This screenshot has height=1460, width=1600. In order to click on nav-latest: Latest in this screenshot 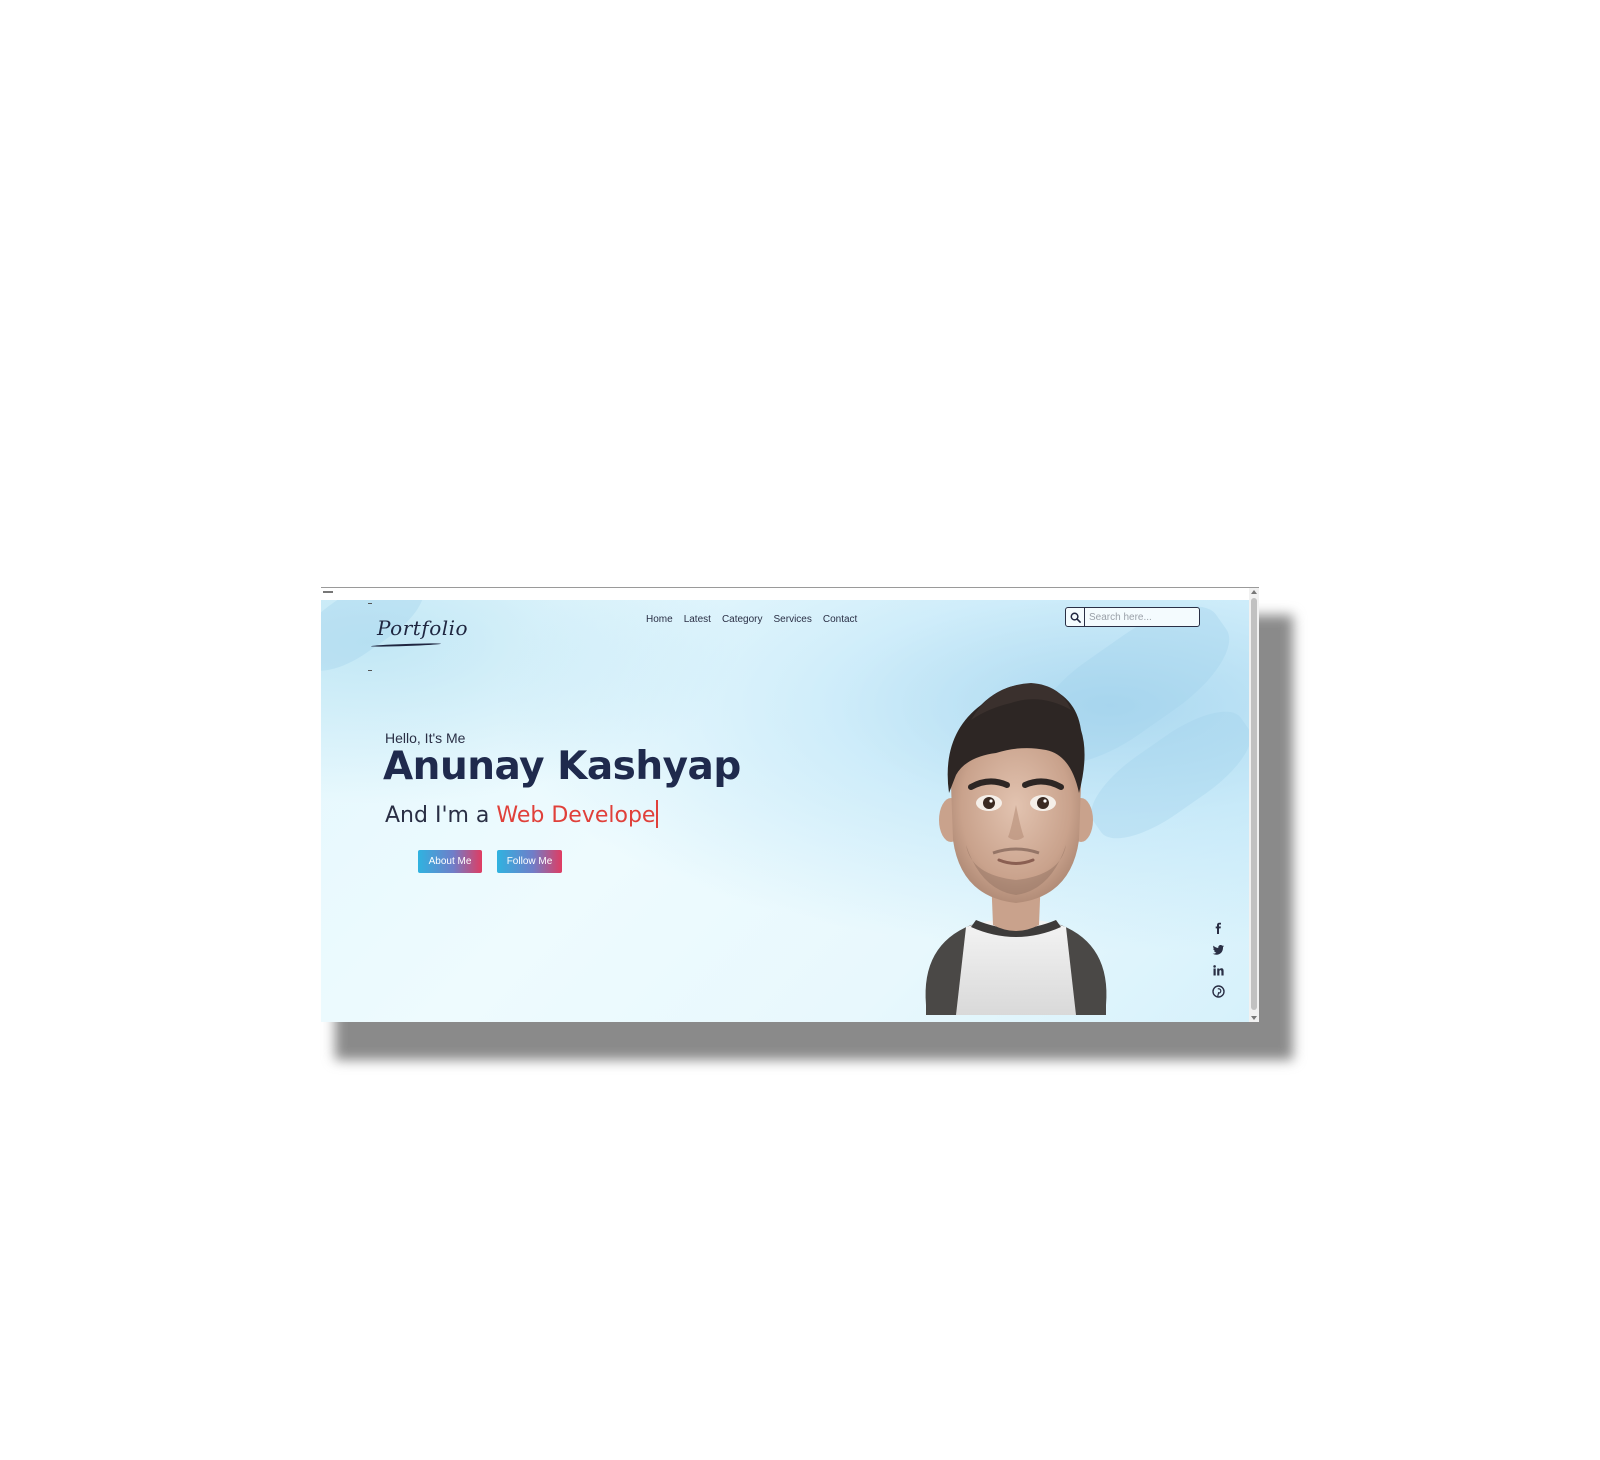, I will do `click(697, 619)`.